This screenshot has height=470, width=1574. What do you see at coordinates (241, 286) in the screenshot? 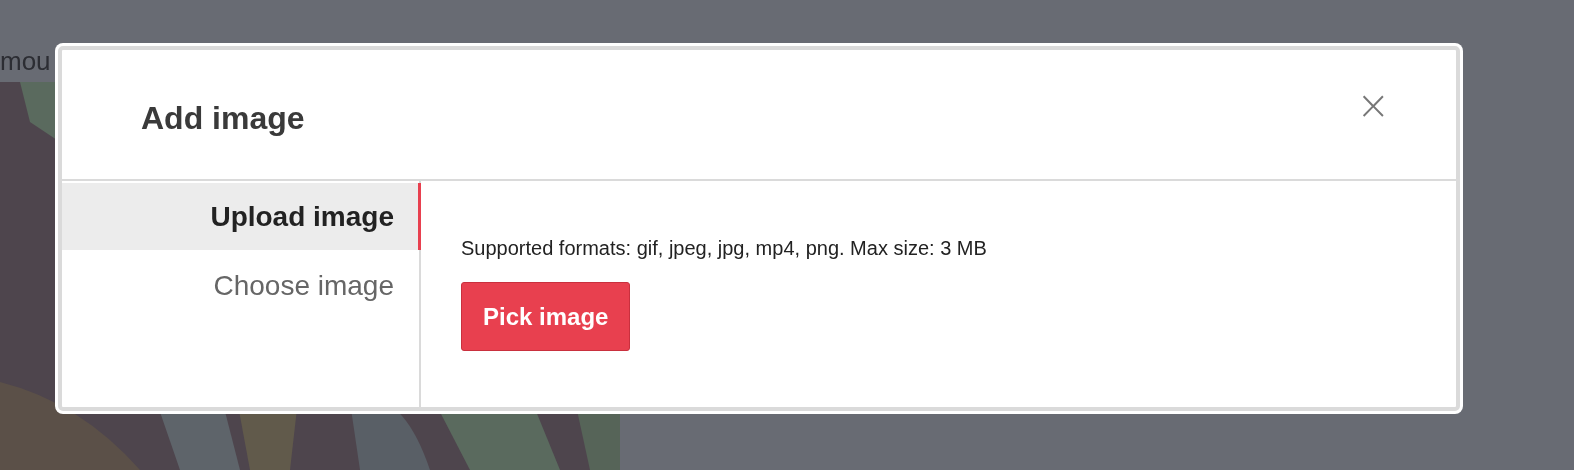
I see `tab: Choose image` at bounding box center [241, 286].